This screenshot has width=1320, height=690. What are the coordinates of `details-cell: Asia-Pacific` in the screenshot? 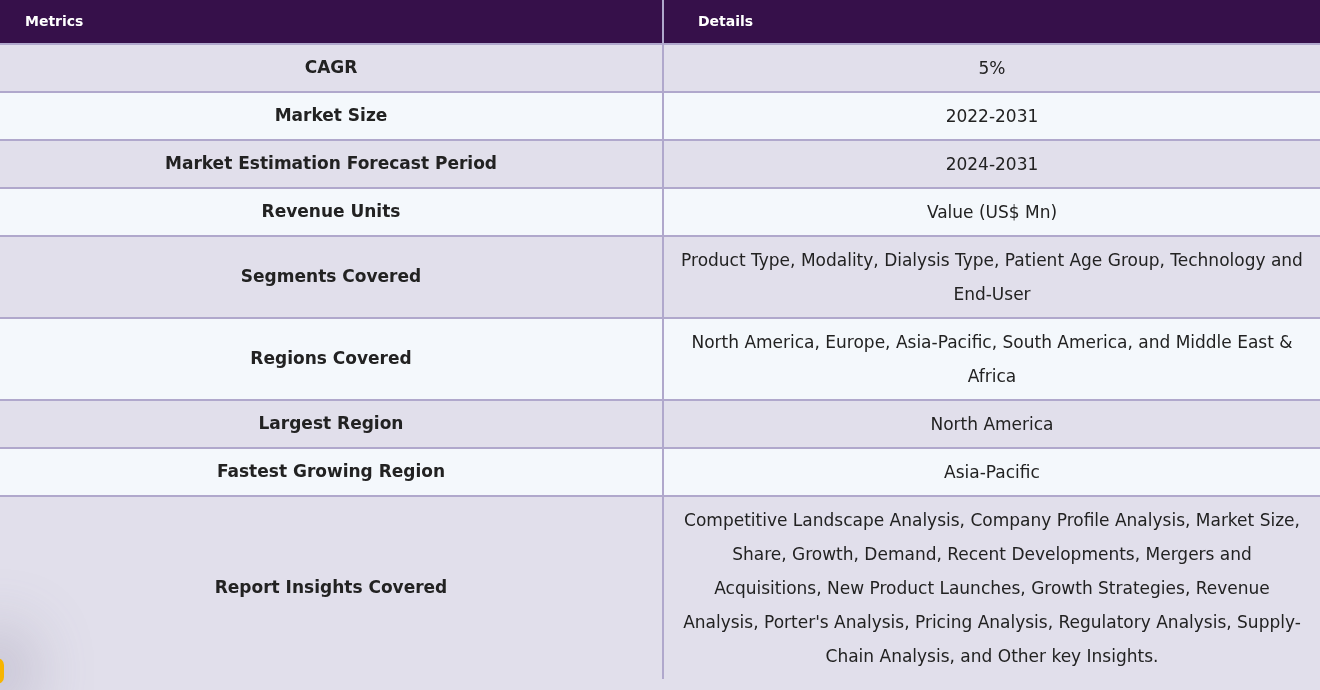 It's located at (991, 472).